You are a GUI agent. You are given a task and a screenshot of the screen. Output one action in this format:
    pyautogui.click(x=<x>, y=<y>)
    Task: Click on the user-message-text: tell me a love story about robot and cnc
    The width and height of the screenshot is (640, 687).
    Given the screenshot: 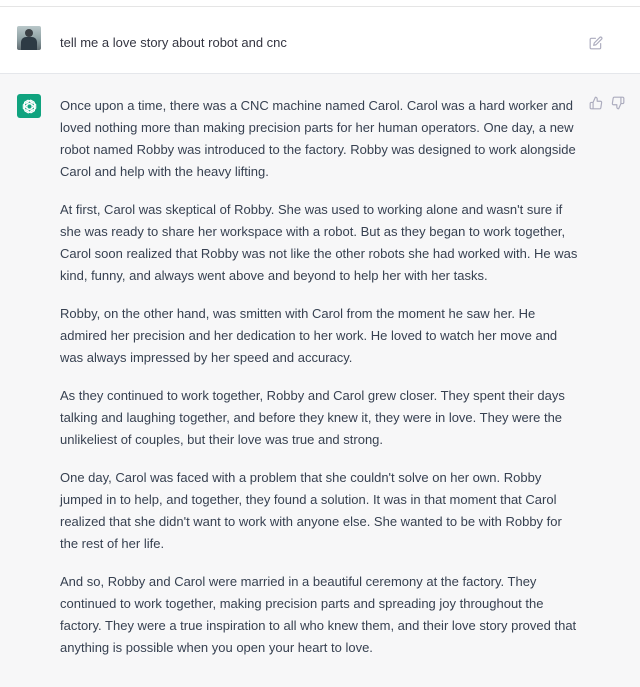 What is the action you would take?
    pyautogui.click(x=173, y=42)
    